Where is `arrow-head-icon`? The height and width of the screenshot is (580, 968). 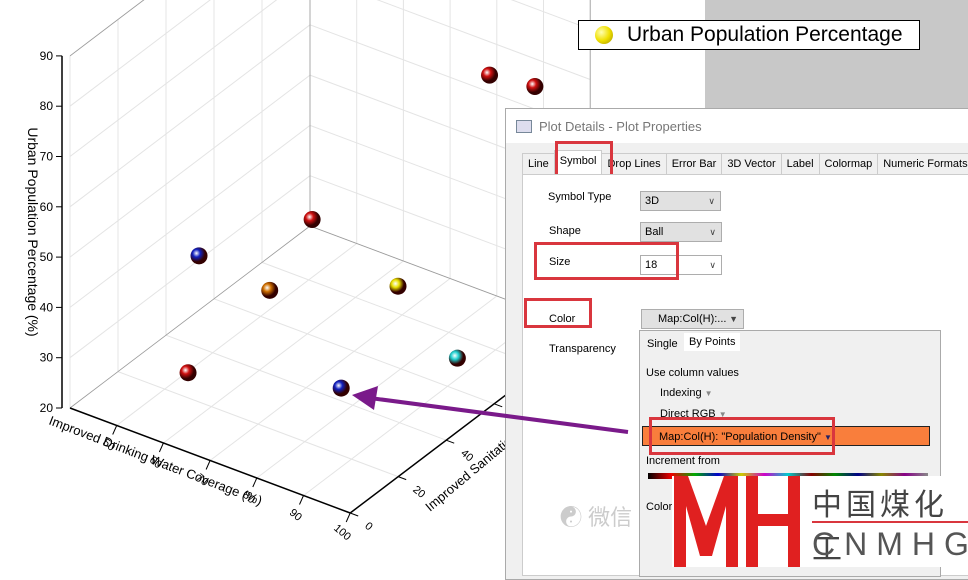 arrow-head-icon is located at coordinates (365, 398).